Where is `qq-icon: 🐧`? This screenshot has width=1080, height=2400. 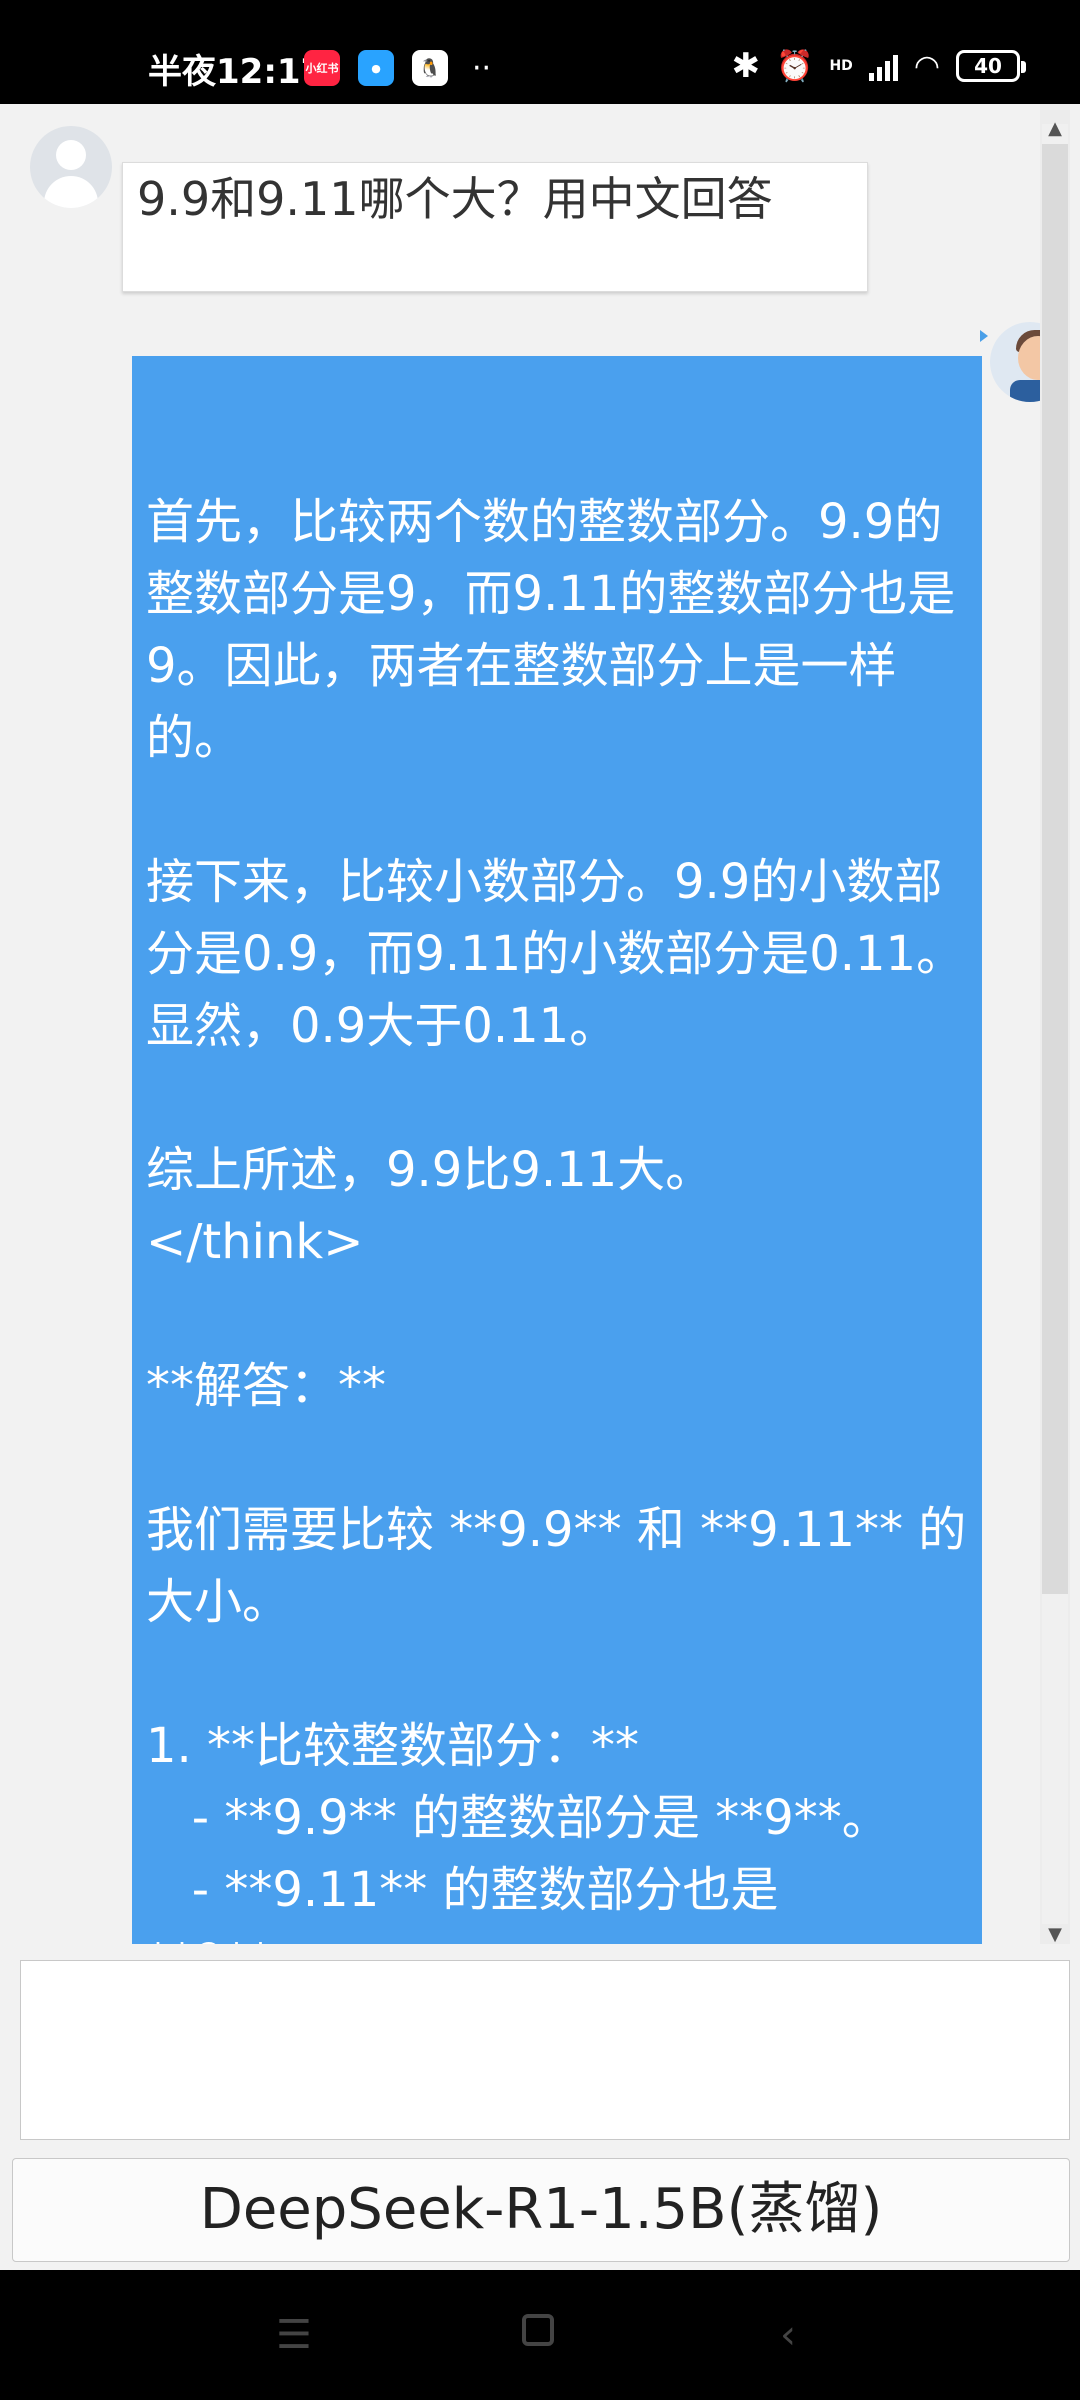
qq-icon: 🐧 is located at coordinates (430, 68).